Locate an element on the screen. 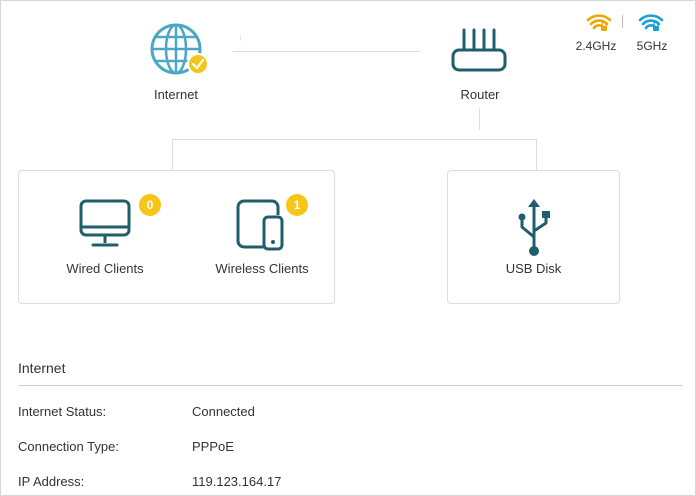 This screenshot has height=496, width=696. wireless-clients-label: Wireless Clients is located at coordinates (262, 268).